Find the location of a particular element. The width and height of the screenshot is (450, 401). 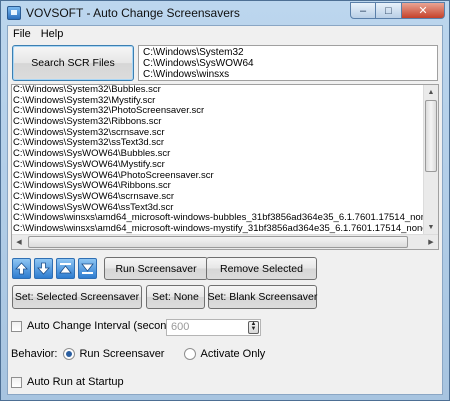

scroll-left-icon: ◀ is located at coordinates (19, 242).